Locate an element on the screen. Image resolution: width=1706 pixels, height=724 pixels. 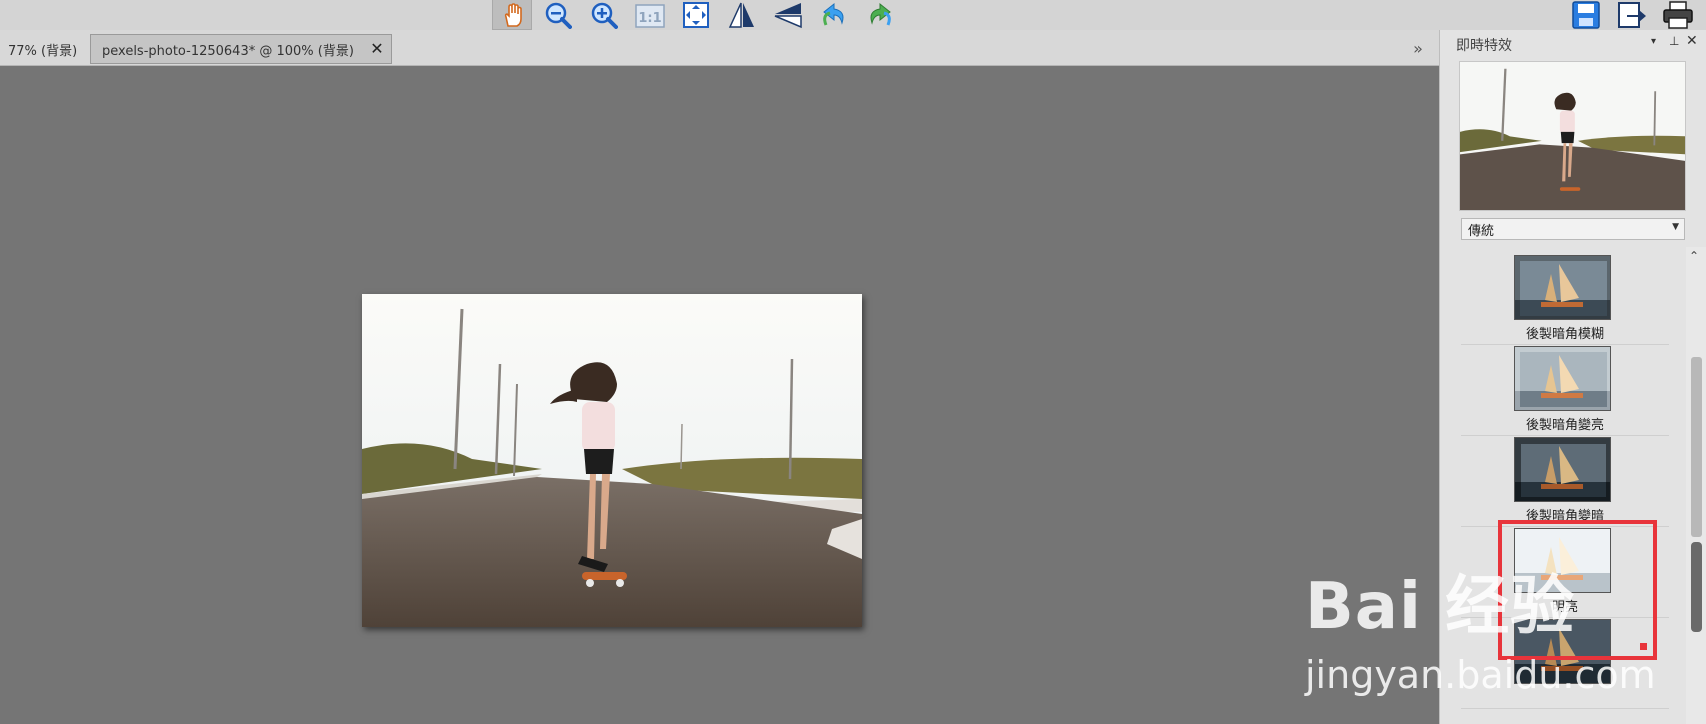
effect-item: 後製暗角模糊 is located at coordinates (1565, 296).